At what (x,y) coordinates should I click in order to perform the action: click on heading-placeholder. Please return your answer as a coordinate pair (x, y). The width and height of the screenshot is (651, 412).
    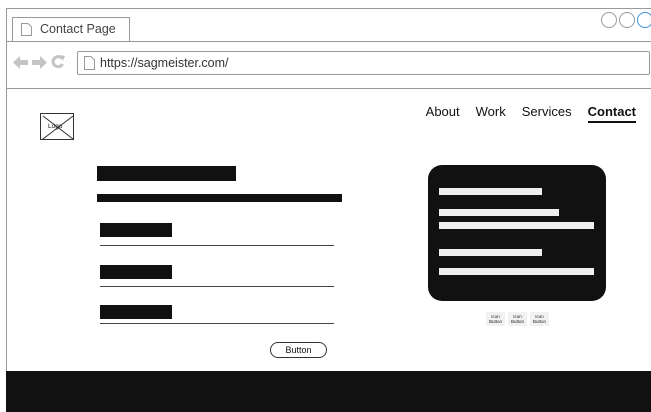
    Looking at the image, I should click on (166, 173).